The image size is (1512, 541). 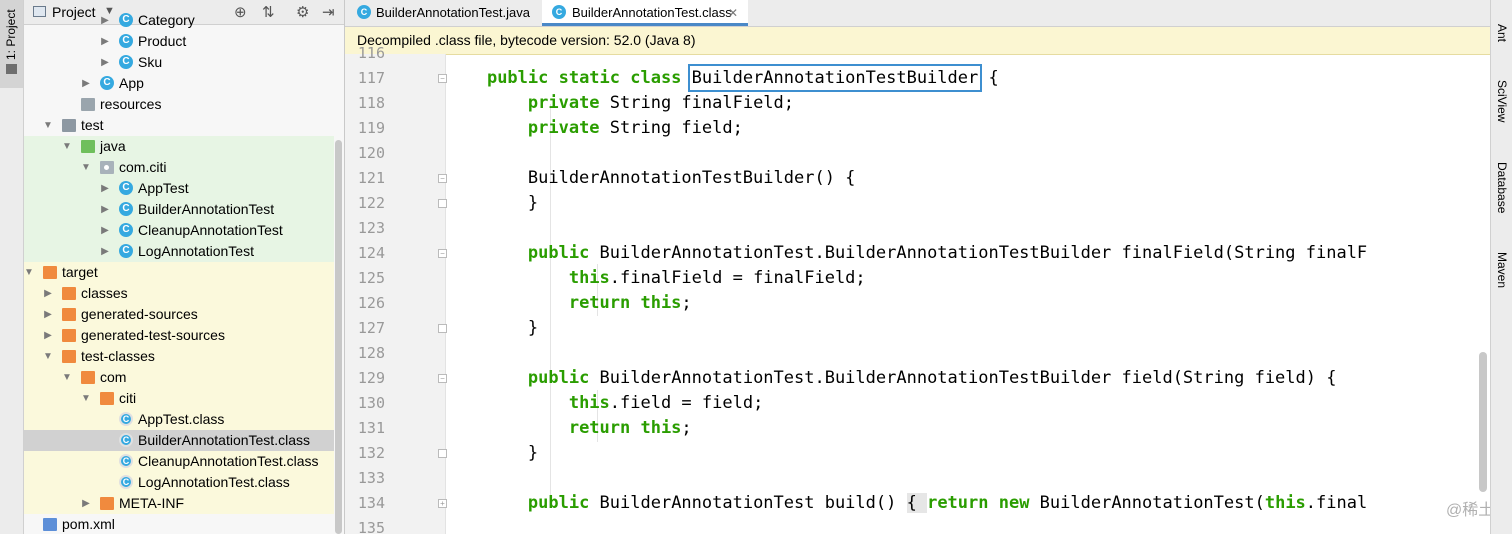 What do you see at coordinates (620, 103) in the screenshot?
I see `code-line: private String finalField;` at bounding box center [620, 103].